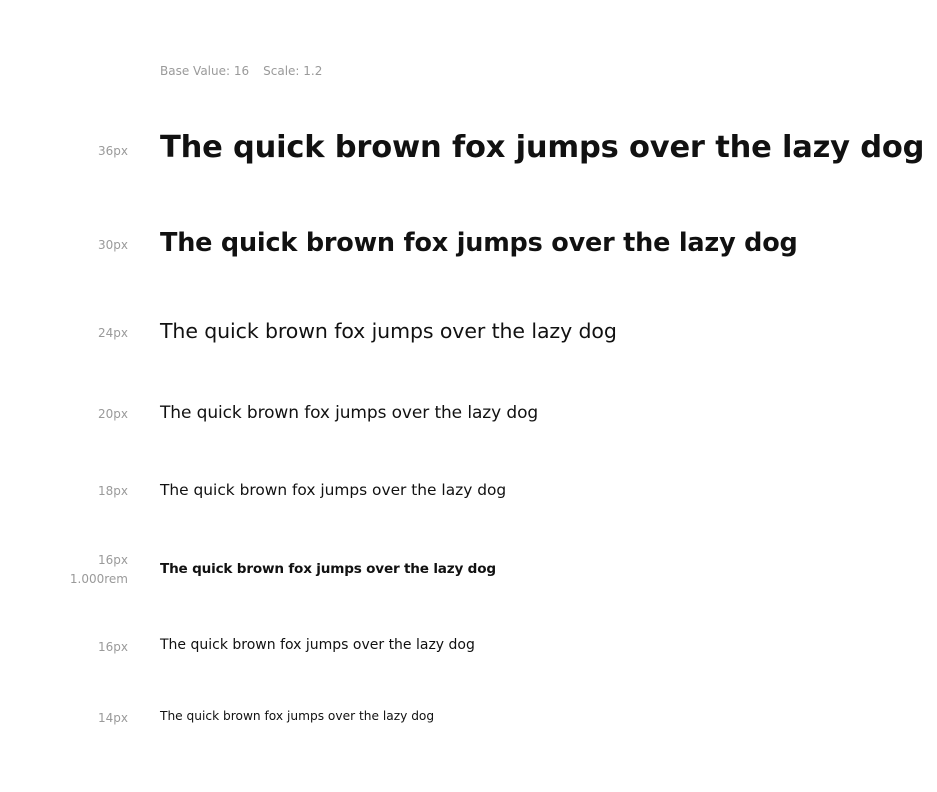 The width and height of the screenshot is (937, 792). Describe the element at coordinates (113, 560) in the screenshot. I see `size-px: 16px` at that location.